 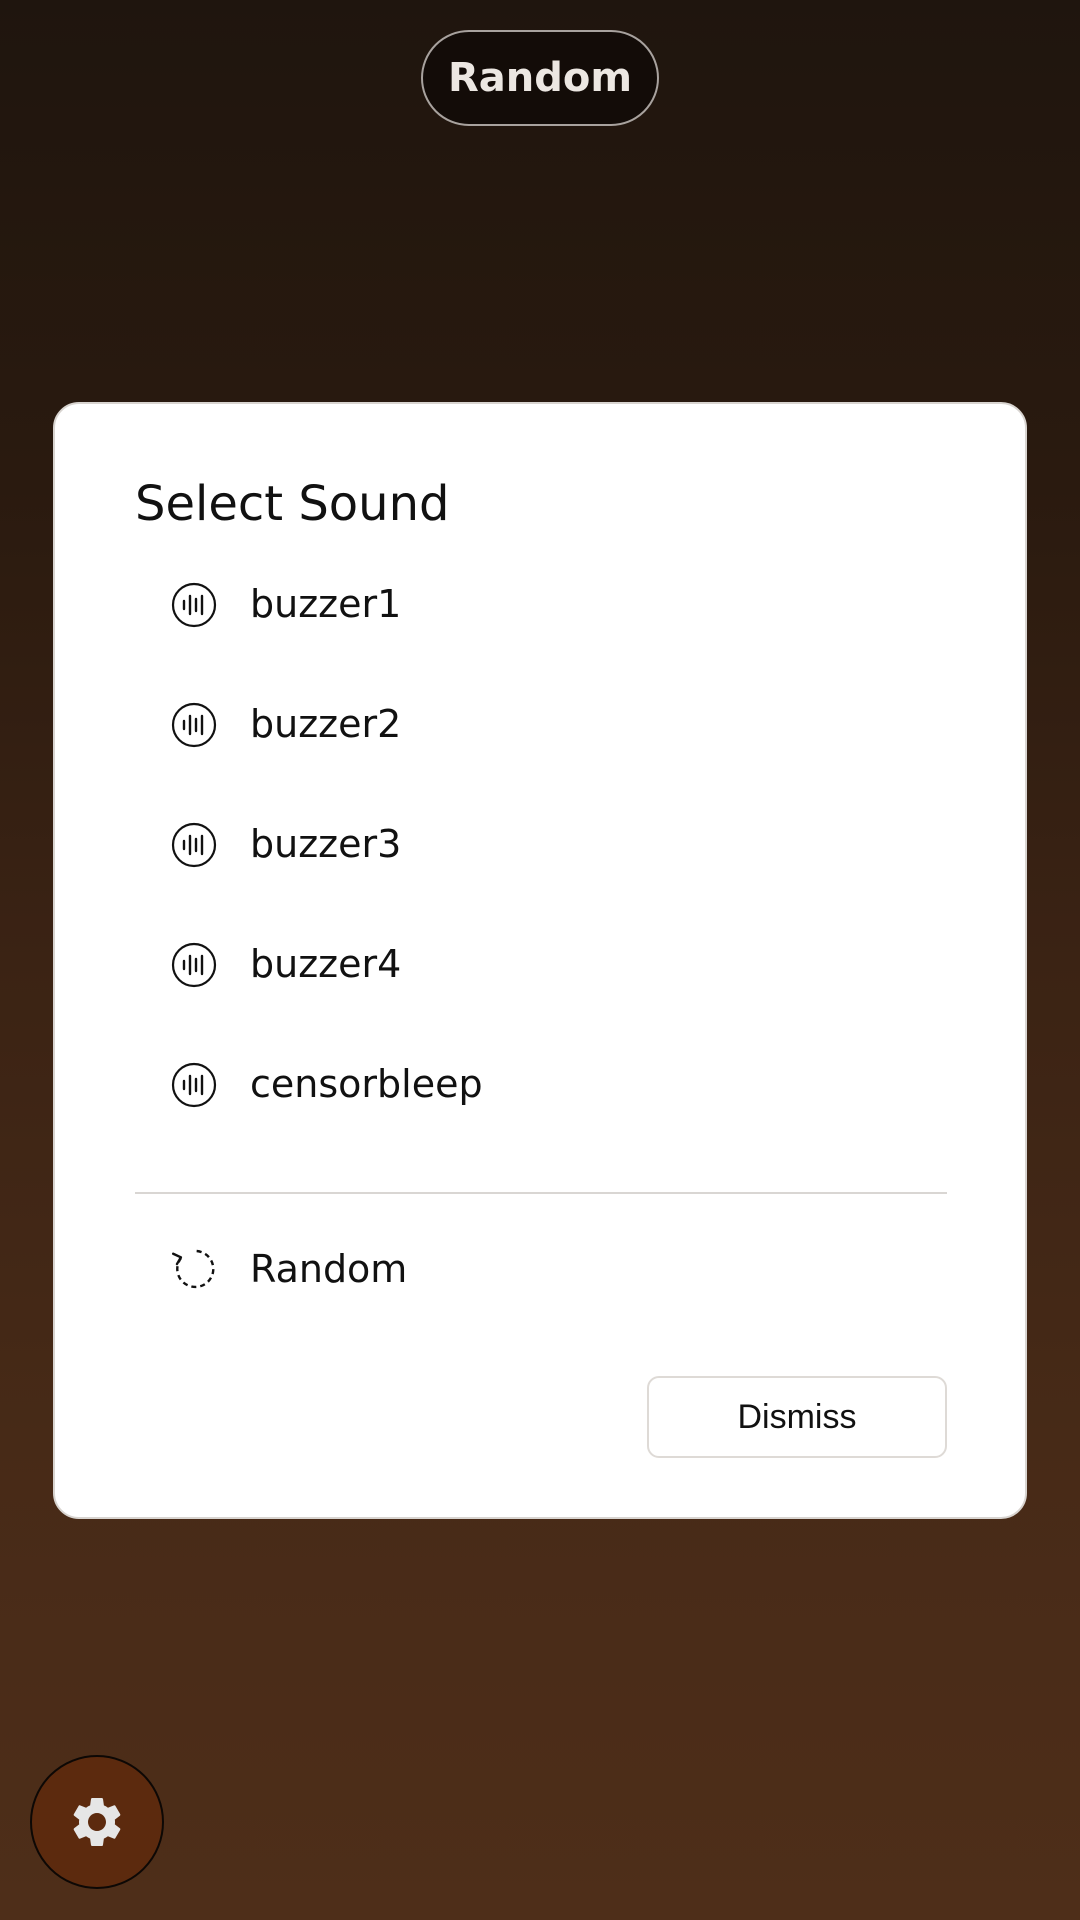 I want to click on shuffle-circle-icon, so click(x=193, y=1269).